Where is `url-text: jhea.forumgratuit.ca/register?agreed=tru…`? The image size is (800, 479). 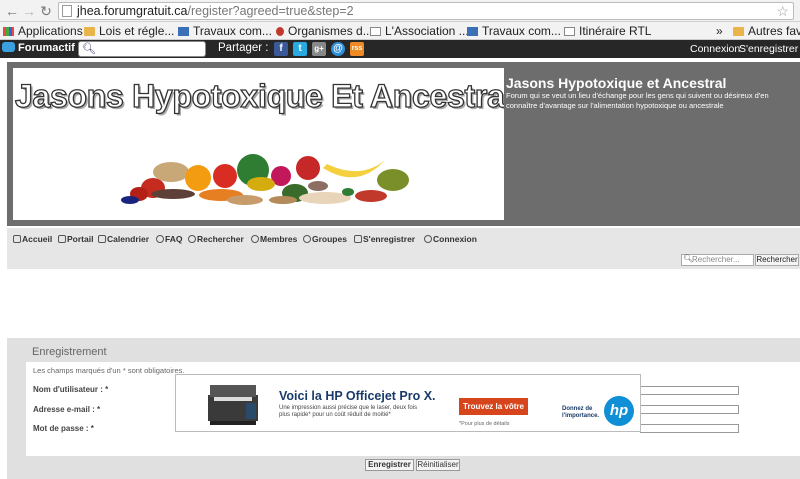 url-text: jhea.forumgratuit.ca/register?agreed=tru… is located at coordinates (215, 11).